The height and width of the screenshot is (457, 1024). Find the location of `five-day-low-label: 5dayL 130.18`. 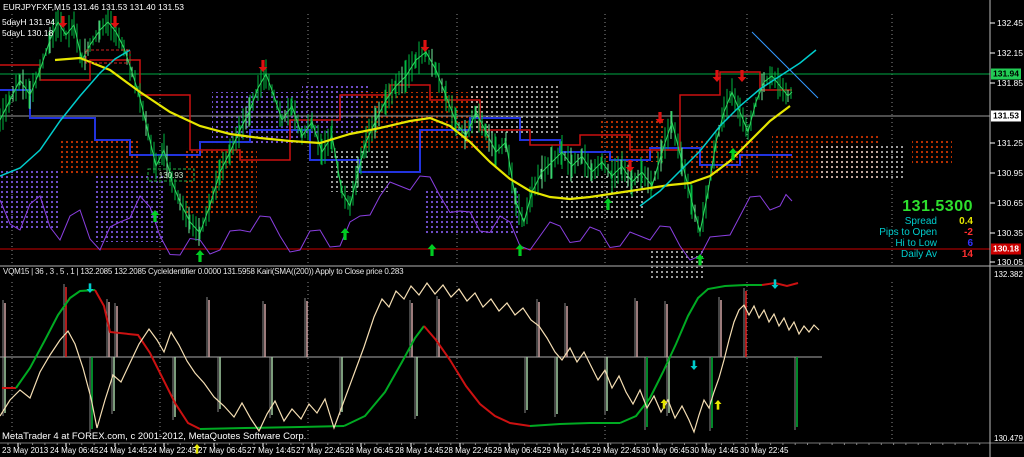

five-day-low-label: 5dayL 130.18 is located at coordinates (28, 33).